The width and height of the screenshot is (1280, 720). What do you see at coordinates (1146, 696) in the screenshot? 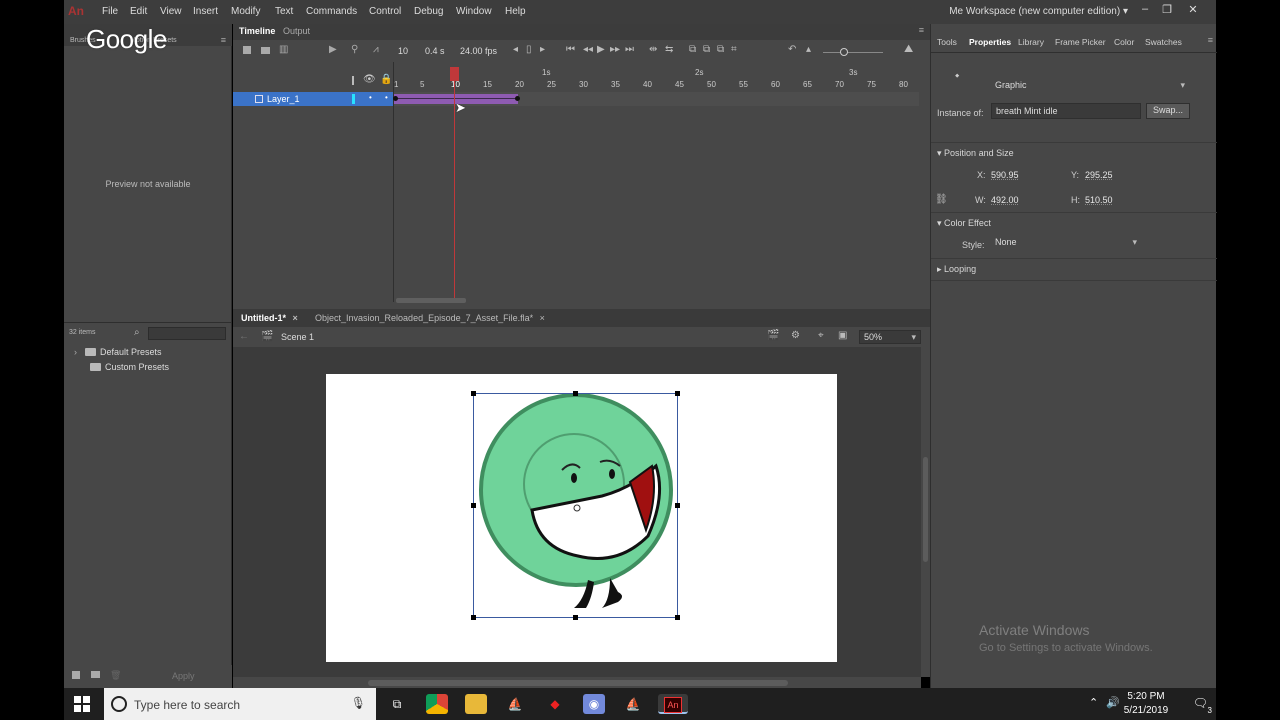
I see `clock-time: 5:20 PM` at bounding box center [1146, 696].